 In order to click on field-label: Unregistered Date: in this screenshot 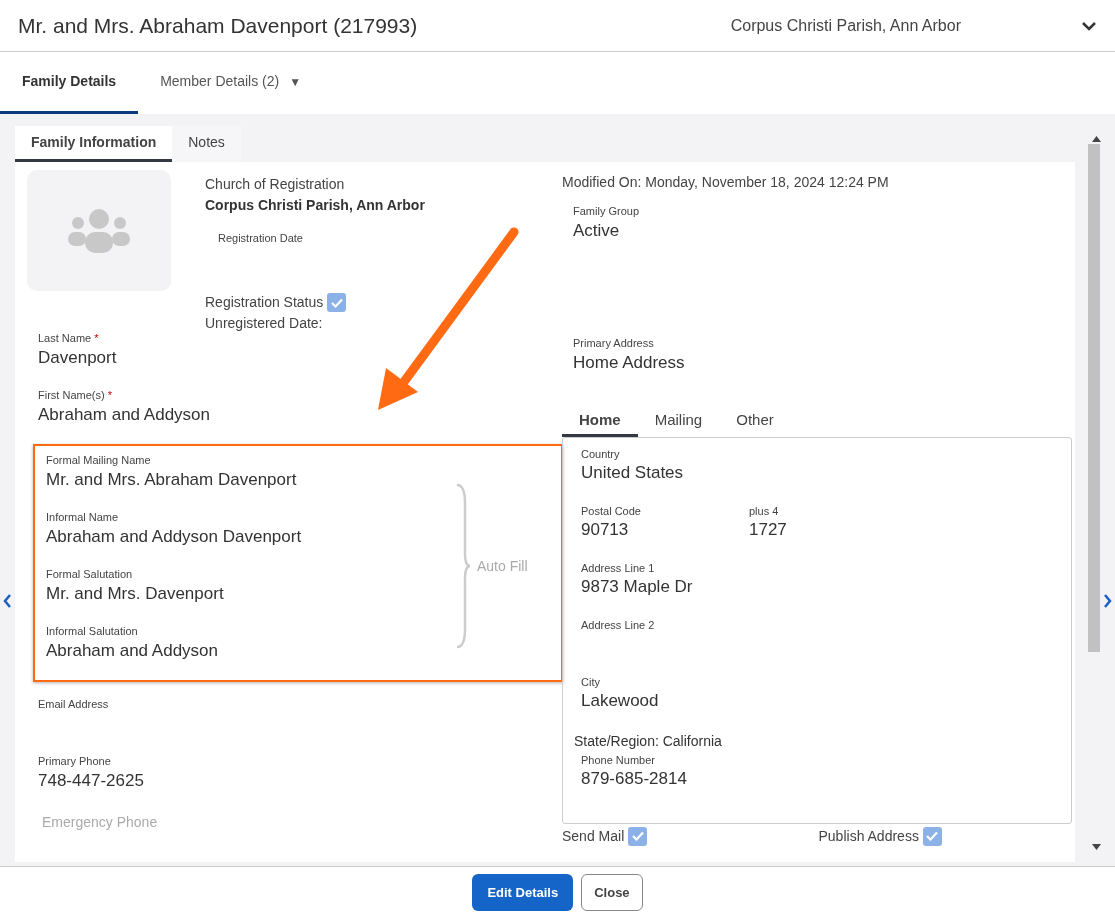, I will do `click(264, 323)`.